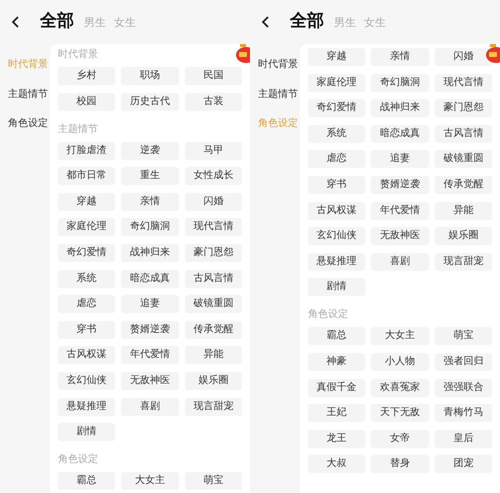 The width and height of the screenshot is (500, 493). I want to click on tag-chip: 王妃, so click(337, 413).